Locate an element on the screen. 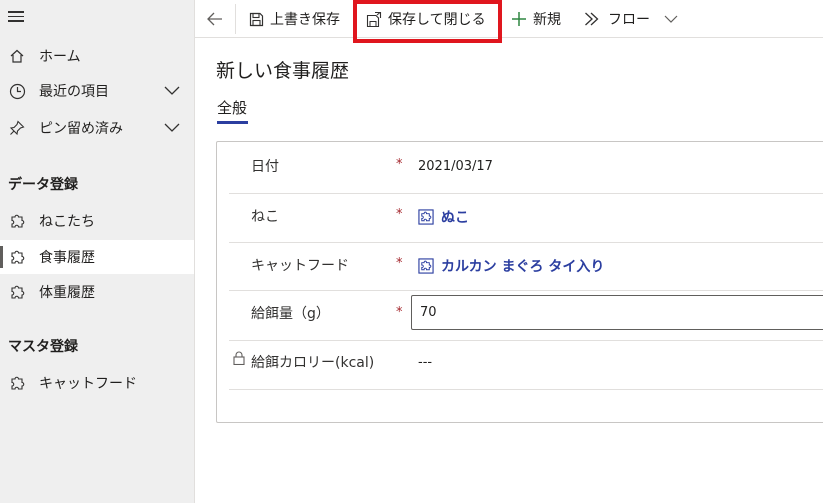 The height and width of the screenshot is (503, 823). save-button: 上書き保存 is located at coordinates (294, 19).